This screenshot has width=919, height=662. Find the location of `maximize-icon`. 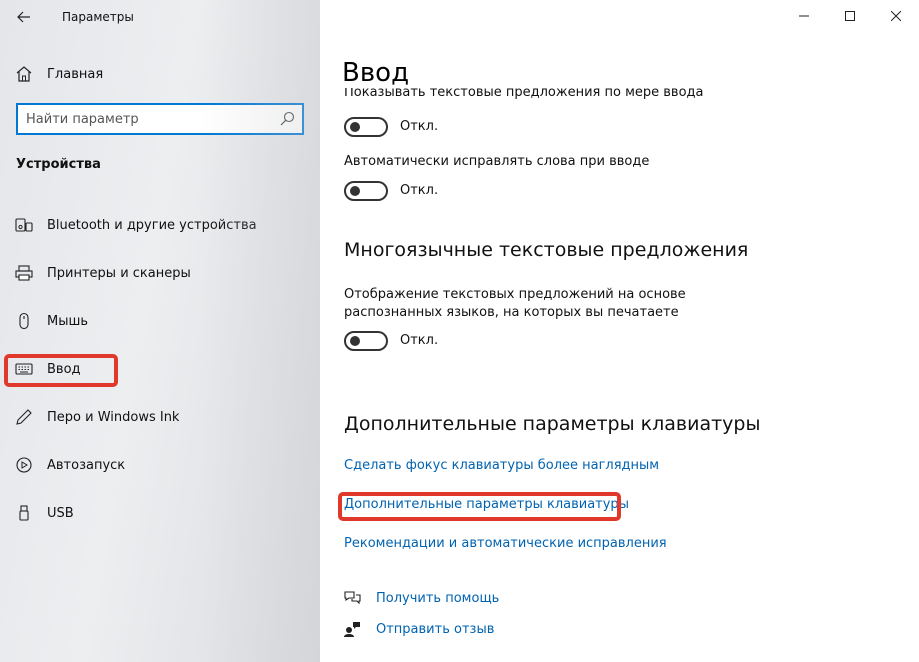

maximize-icon is located at coordinates (850, 16).